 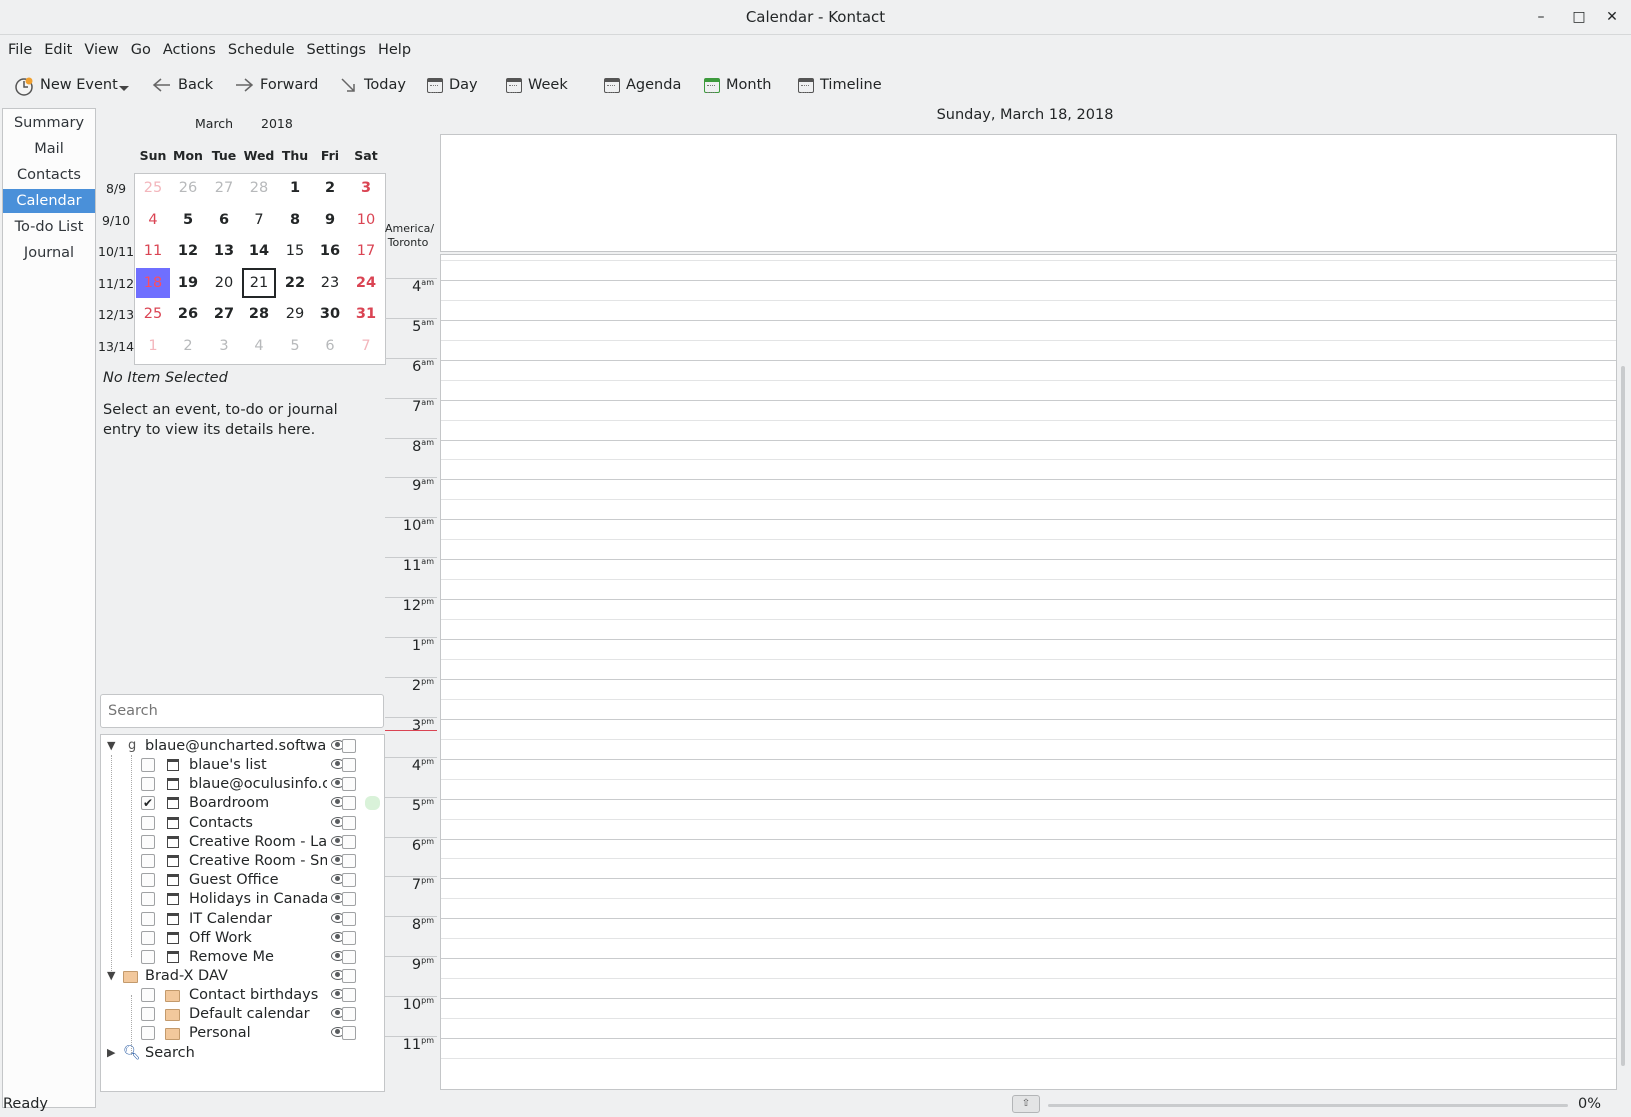 I want to click on tree-calendar-item: Off Work, so click(x=242, y=938).